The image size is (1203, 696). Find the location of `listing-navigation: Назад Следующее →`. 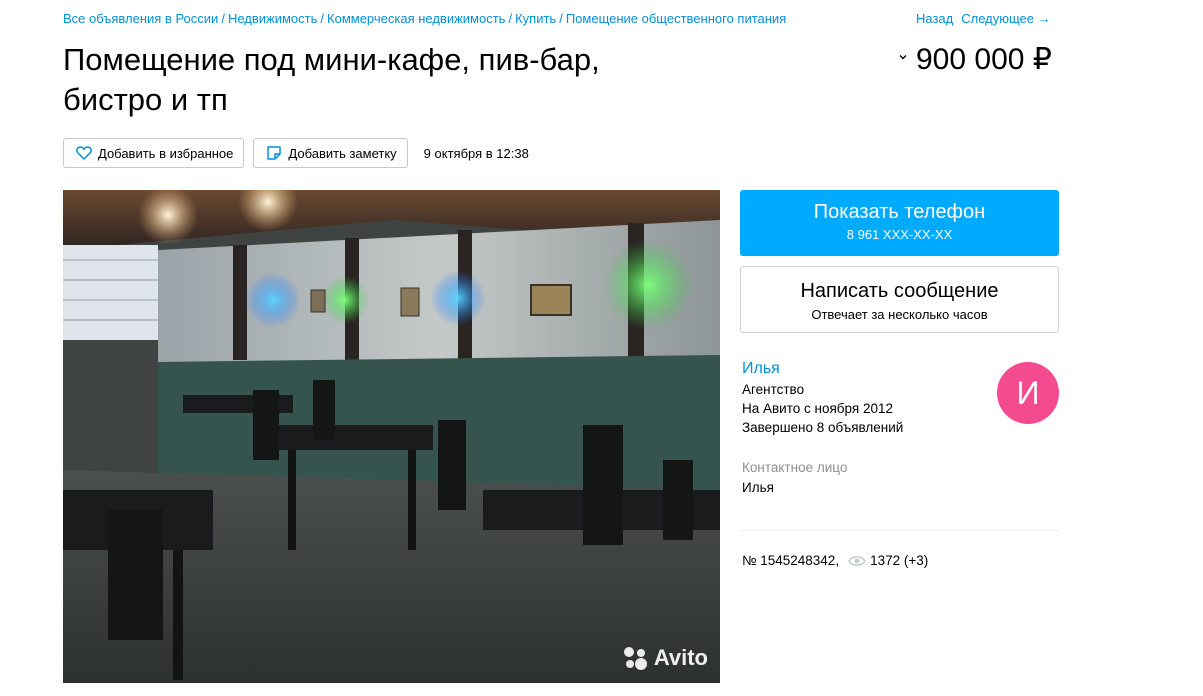

listing-navigation: Назад Следующее → is located at coordinates (983, 18).